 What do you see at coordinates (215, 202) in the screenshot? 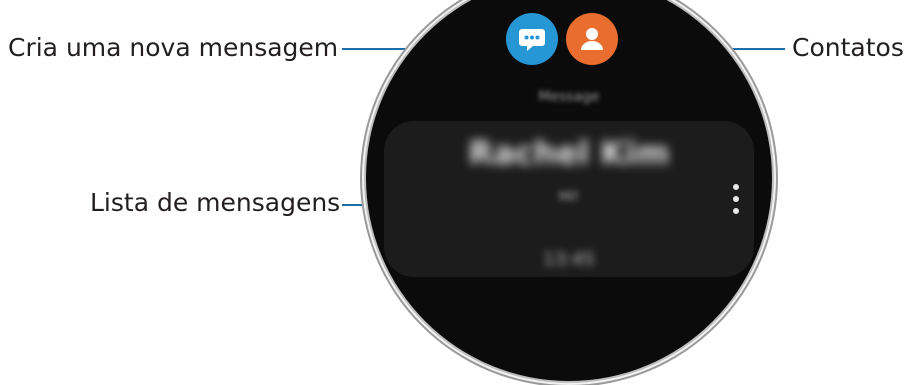
I see `callout-message-list-label: Lista de mensagens` at bounding box center [215, 202].